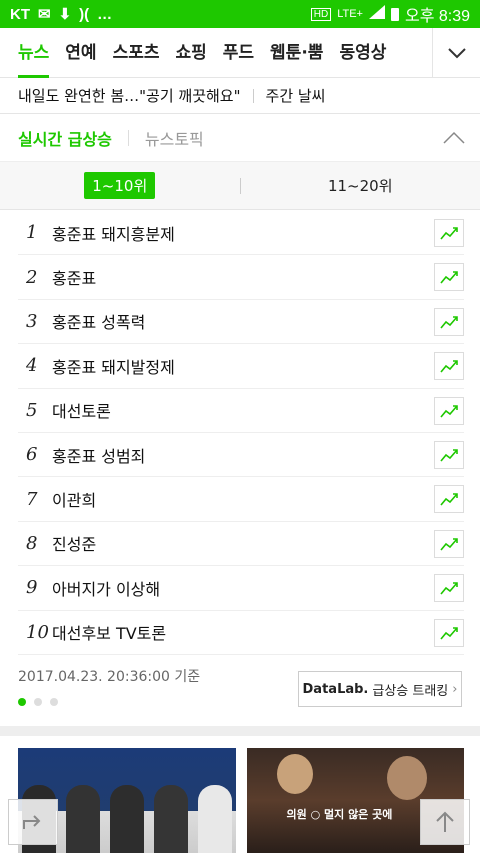  Describe the element at coordinates (74, 543) in the screenshot. I see `keyword: 진성준` at that location.